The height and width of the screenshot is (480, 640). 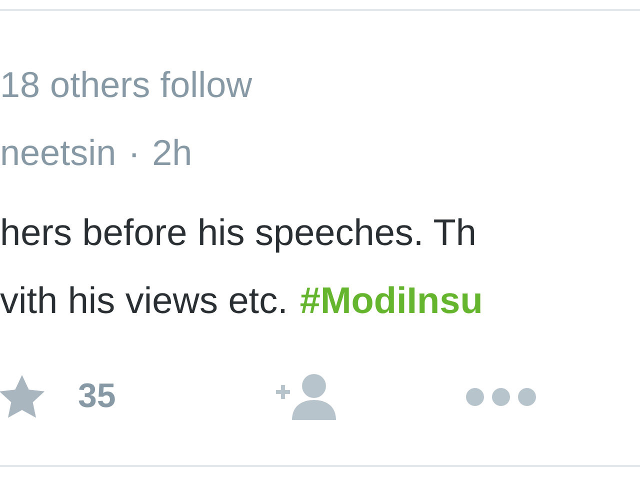 I want to click on hashtag-link: #ModiInsu, so click(x=391, y=301).